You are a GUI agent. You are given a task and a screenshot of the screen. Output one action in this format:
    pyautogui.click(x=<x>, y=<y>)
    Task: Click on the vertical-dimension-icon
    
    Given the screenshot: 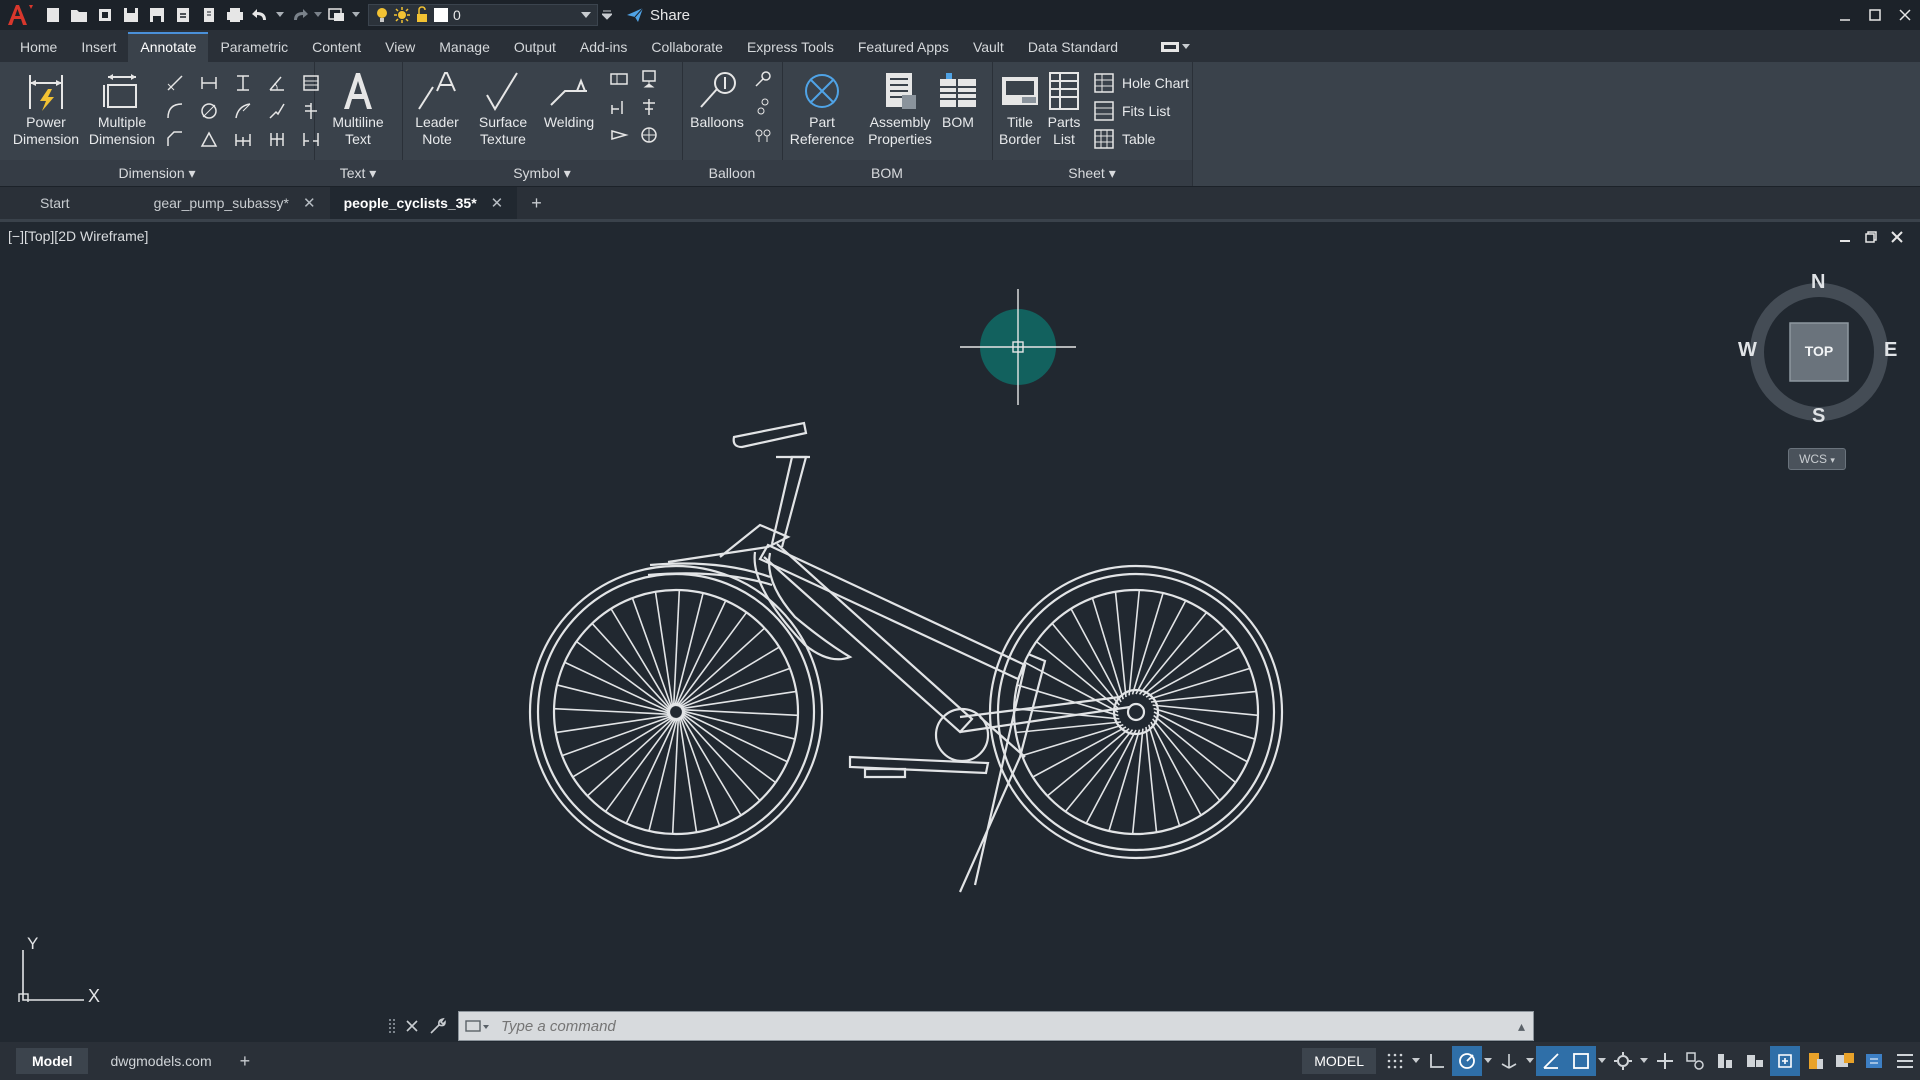 What is the action you would take?
    pyautogui.click(x=243, y=83)
    